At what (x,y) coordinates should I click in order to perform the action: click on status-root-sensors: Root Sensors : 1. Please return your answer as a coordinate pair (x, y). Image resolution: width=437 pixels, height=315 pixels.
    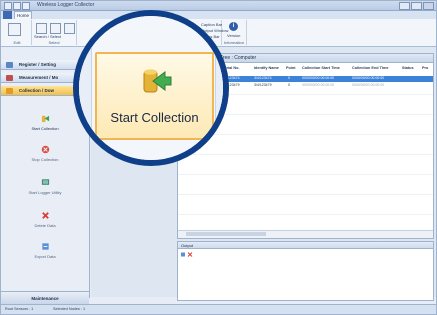
    Looking at the image, I should click on (19, 309).